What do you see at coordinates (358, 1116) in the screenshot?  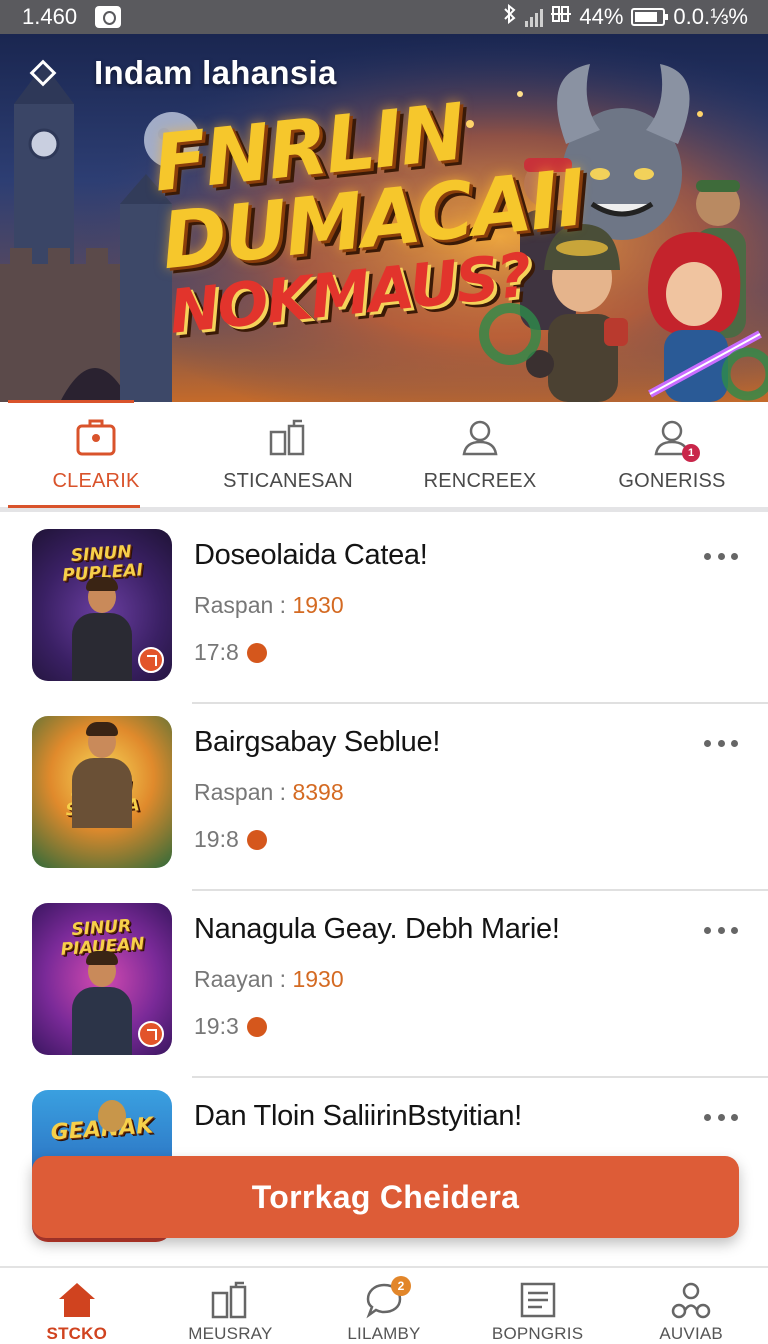 I see `game-title: Dan Tloin SaliirinBstyitian!` at bounding box center [358, 1116].